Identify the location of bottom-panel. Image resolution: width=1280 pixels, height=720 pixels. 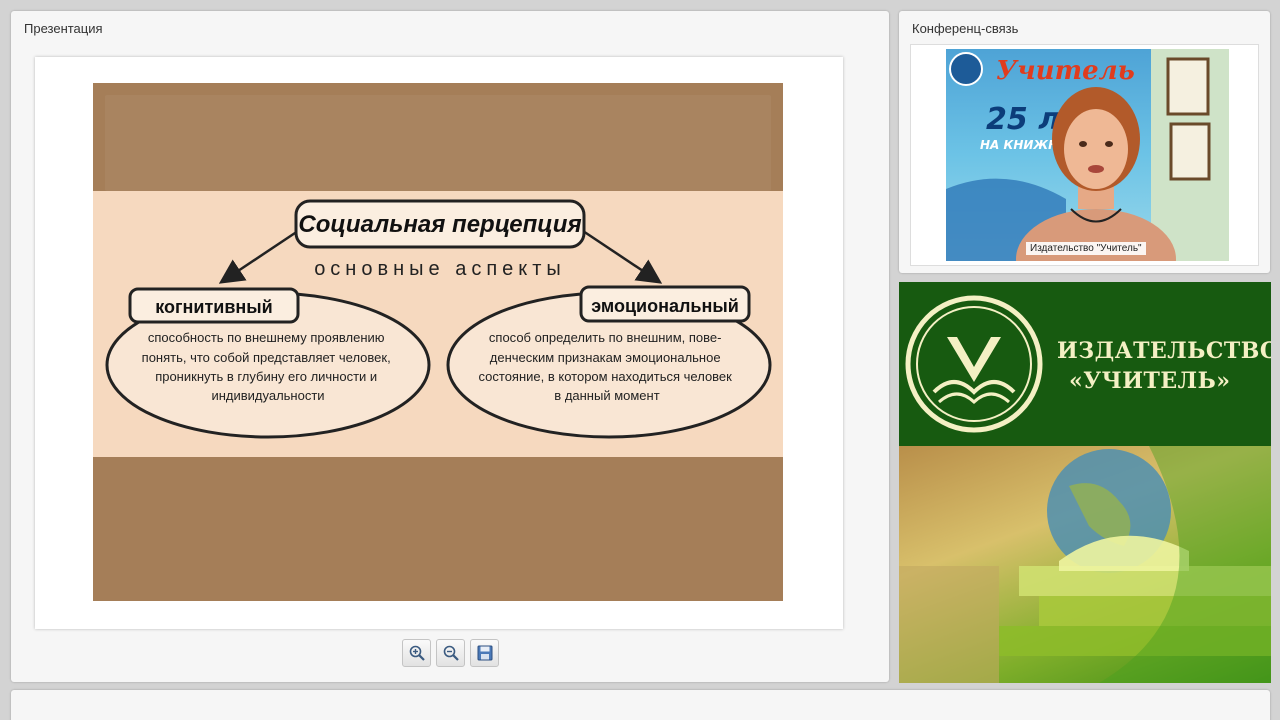
(640, 705).